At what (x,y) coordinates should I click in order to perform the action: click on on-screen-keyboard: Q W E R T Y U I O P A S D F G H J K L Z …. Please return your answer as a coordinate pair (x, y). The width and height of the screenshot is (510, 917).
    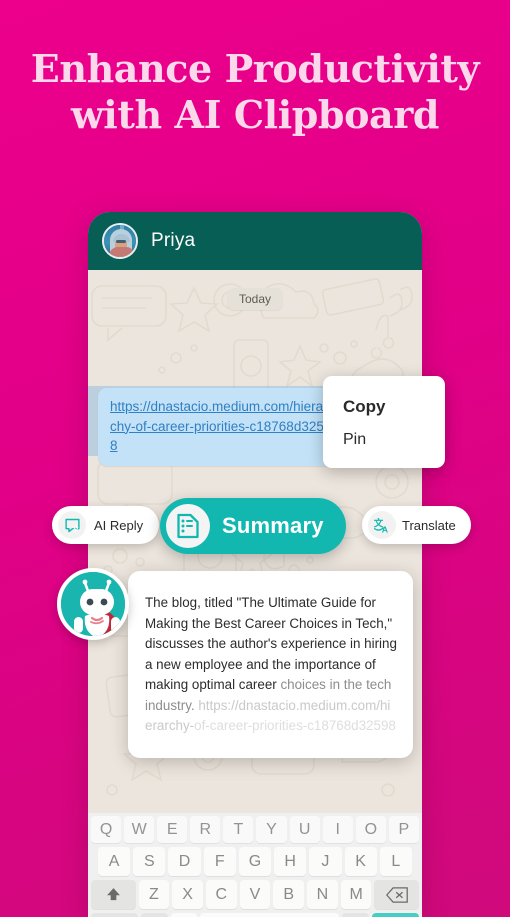
    Looking at the image, I should click on (255, 865).